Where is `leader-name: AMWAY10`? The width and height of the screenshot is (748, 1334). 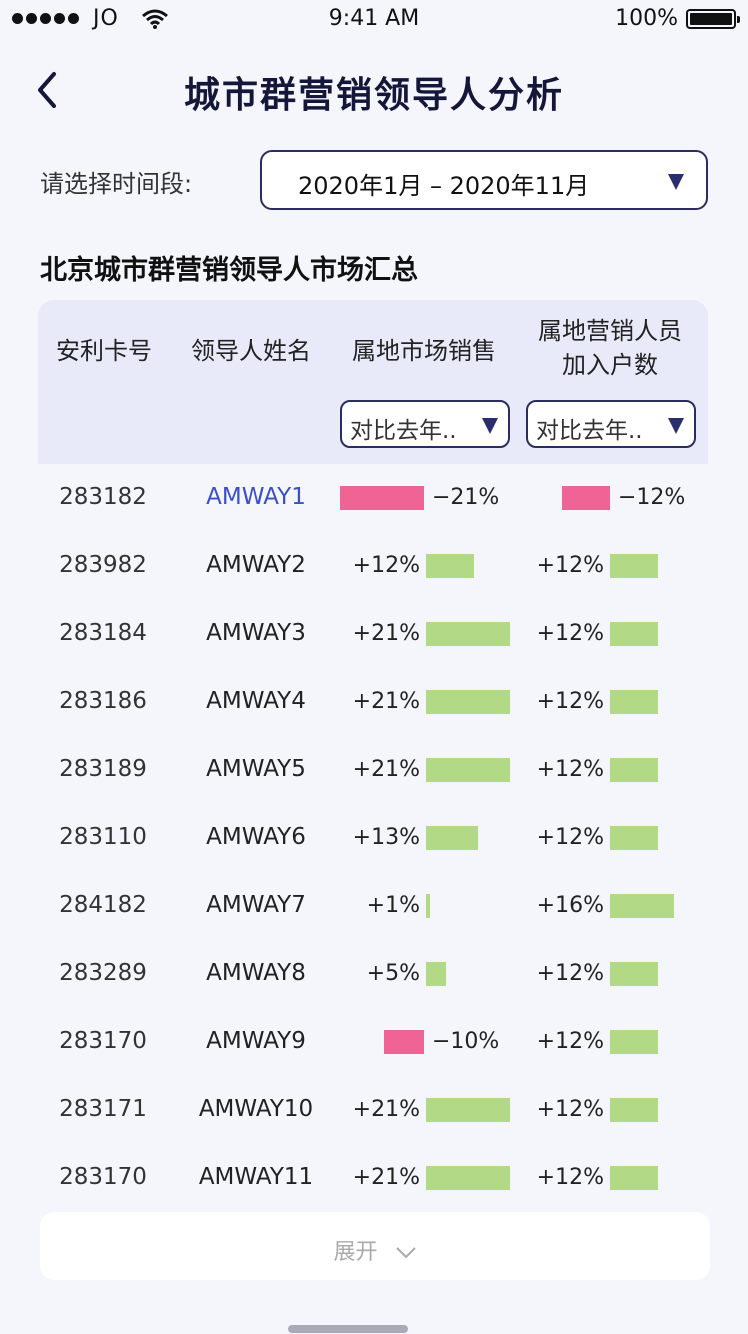 leader-name: AMWAY10 is located at coordinates (256, 1109).